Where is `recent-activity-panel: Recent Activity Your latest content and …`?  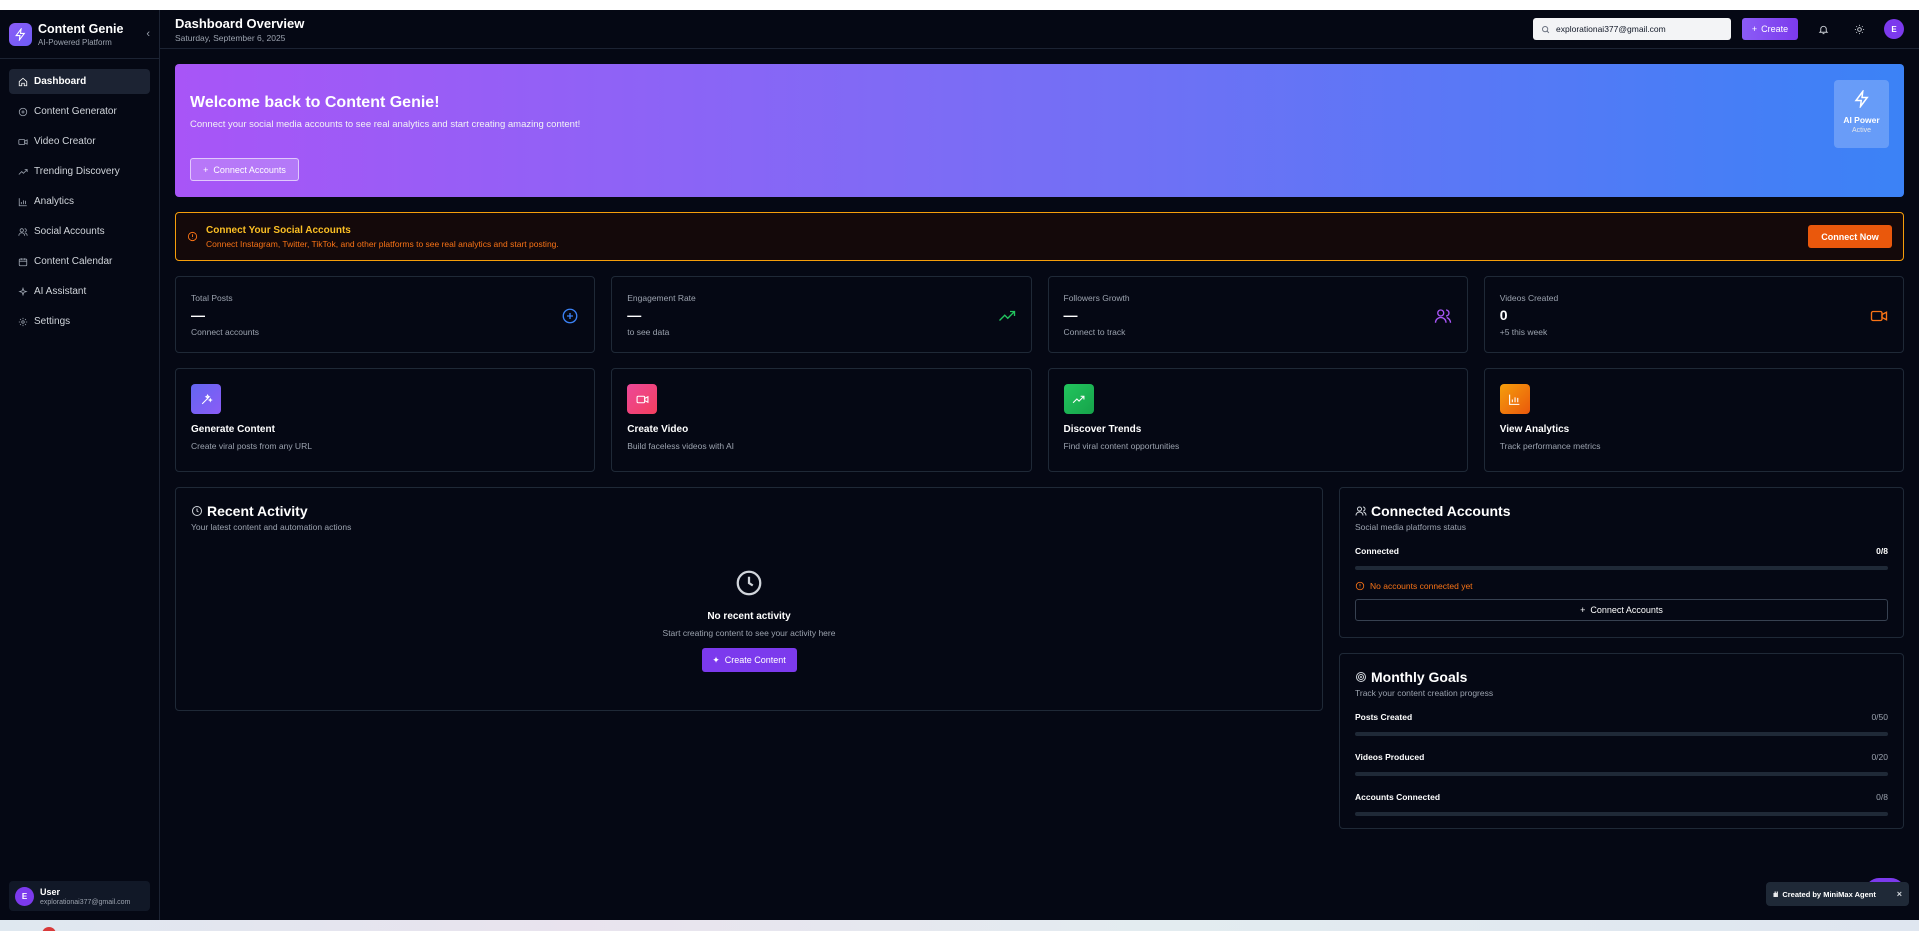 recent-activity-panel: Recent Activity Your latest content and … is located at coordinates (749, 599).